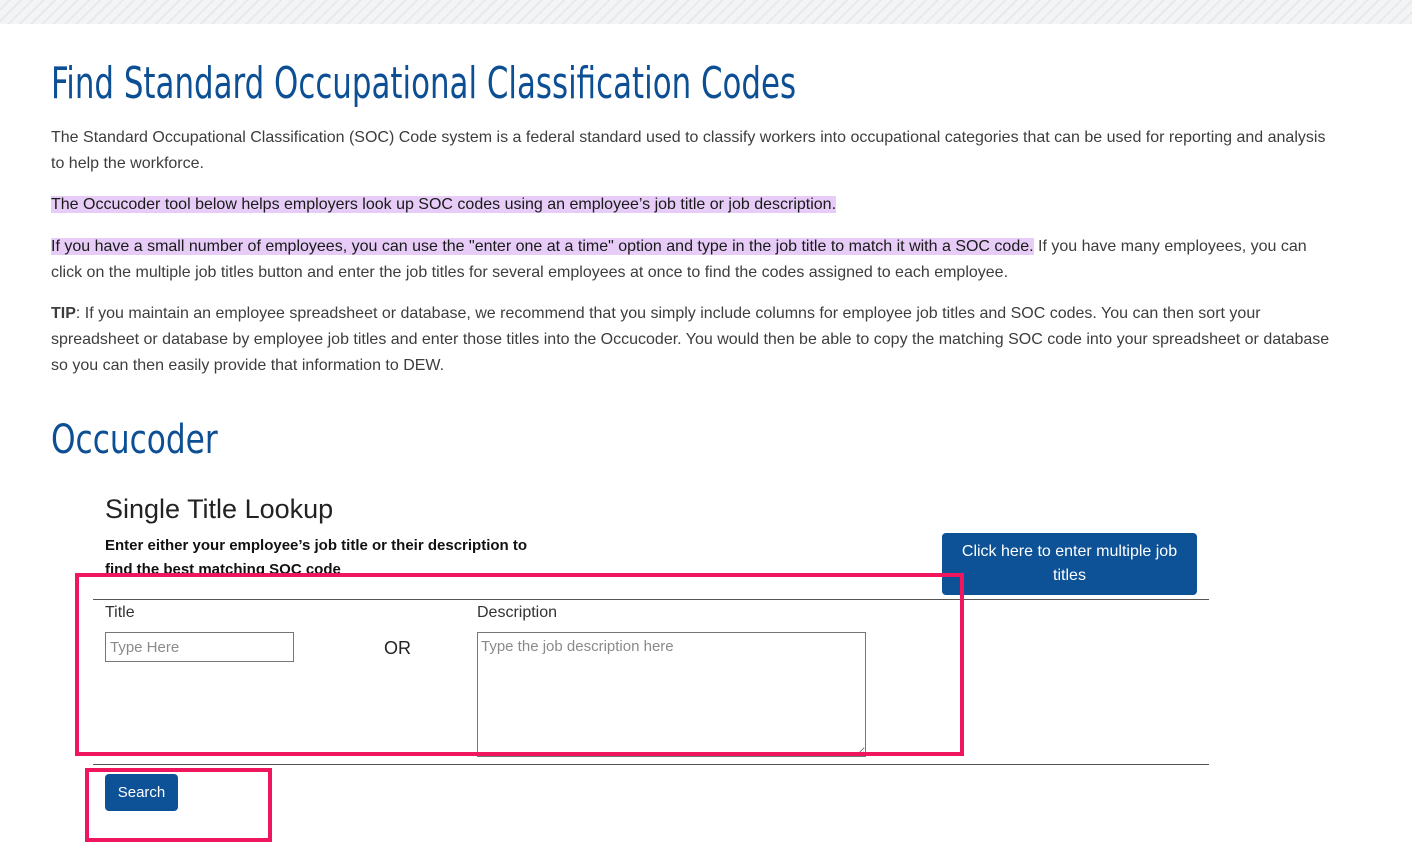  I want to click on tip-label: TIP, so click(63, 313).